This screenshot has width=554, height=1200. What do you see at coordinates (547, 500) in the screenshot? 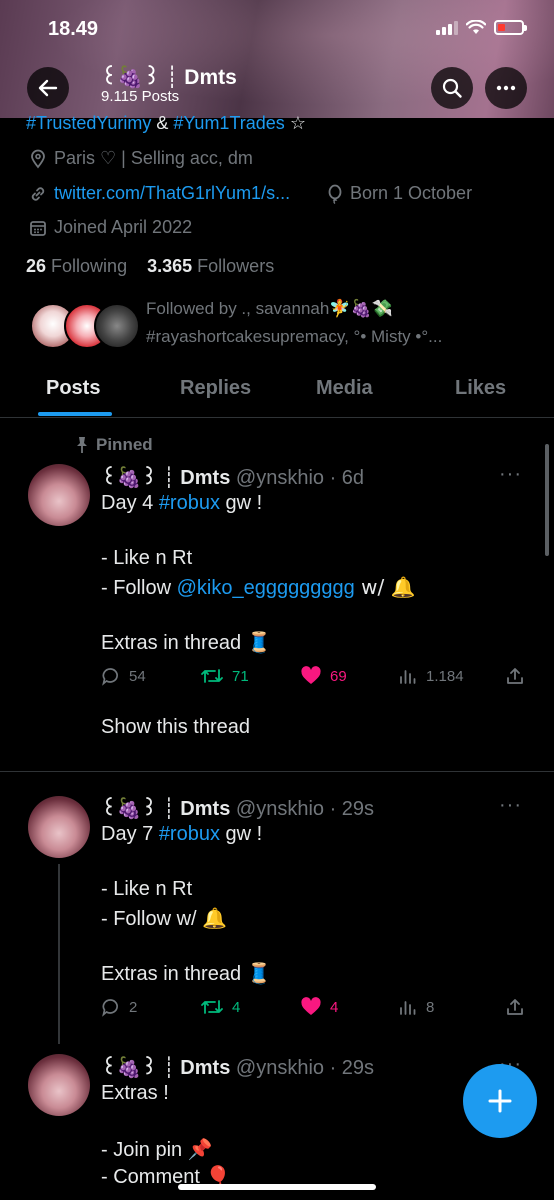
I see `scrollbar` at bounding box center [547, 500].